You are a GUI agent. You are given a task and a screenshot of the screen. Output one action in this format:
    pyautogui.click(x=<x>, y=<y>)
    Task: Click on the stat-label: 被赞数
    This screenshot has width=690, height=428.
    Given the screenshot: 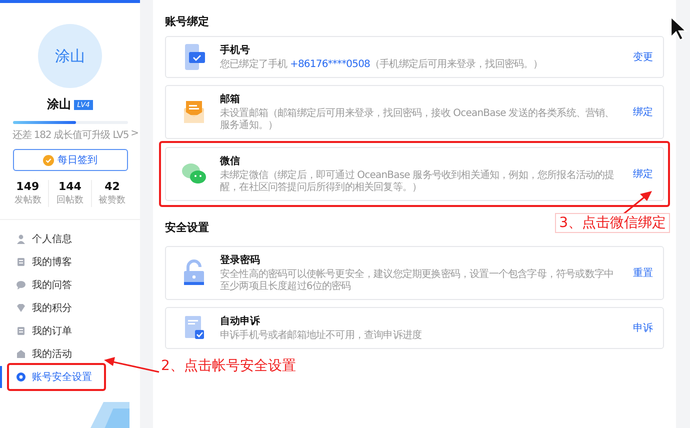 What is the action you would take?
    pyautogui.click(x=112, y=200)
    